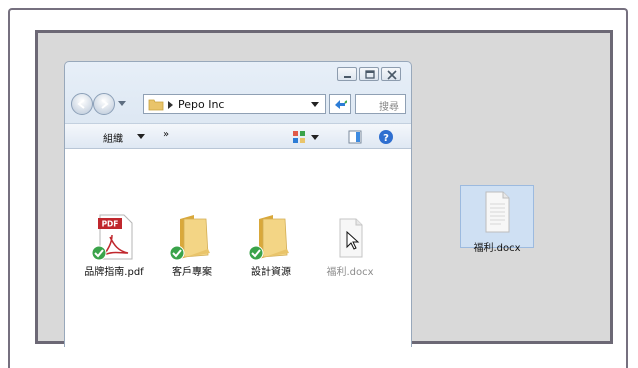 This screenshot has height=368, width=638. What do you see at coordinates (192, 272) in the screenshot?
I see `file-name: 客戶專案` at bounding box center [192, 272].